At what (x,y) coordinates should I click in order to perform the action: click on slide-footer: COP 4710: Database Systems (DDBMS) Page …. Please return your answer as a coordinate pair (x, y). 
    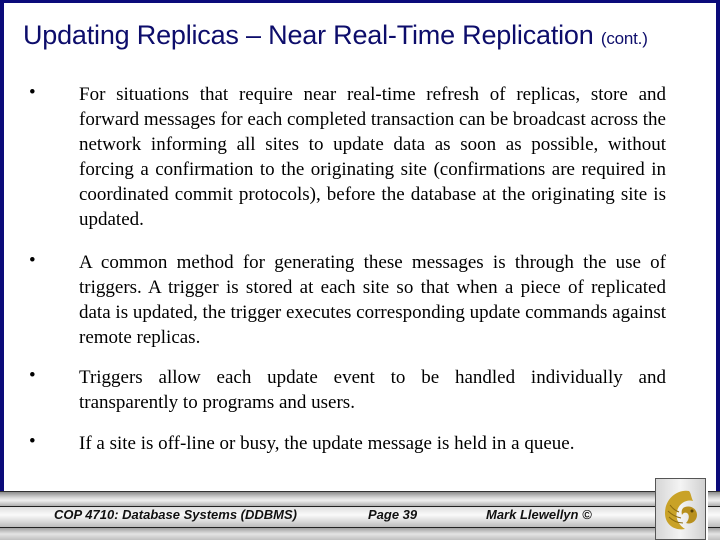
    Looking at the image, I should click on (360, 515).